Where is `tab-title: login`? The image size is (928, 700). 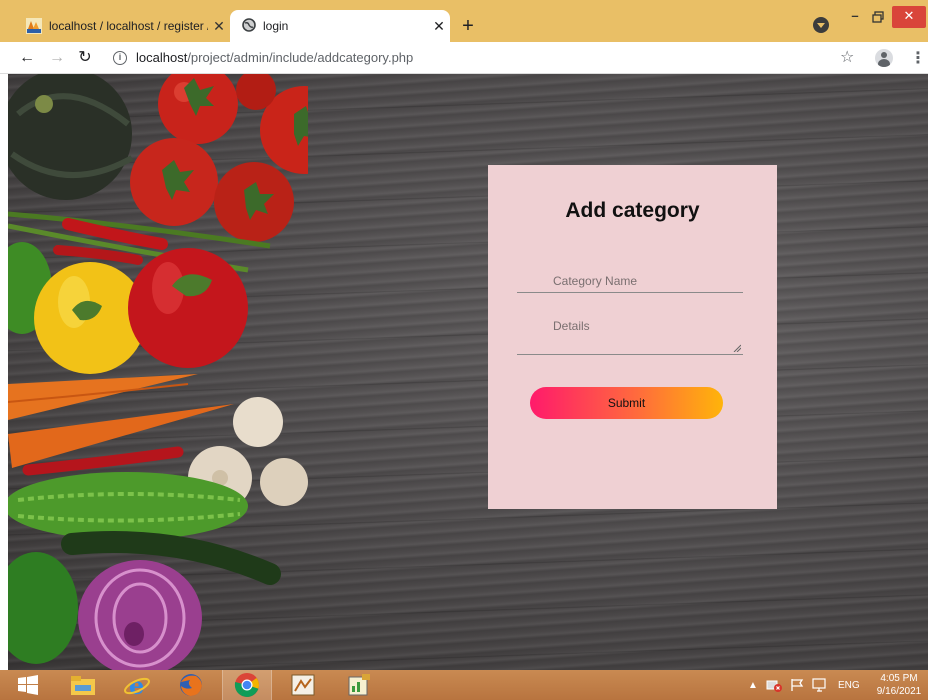 tab-title: login is located at coordinates (276, 26).